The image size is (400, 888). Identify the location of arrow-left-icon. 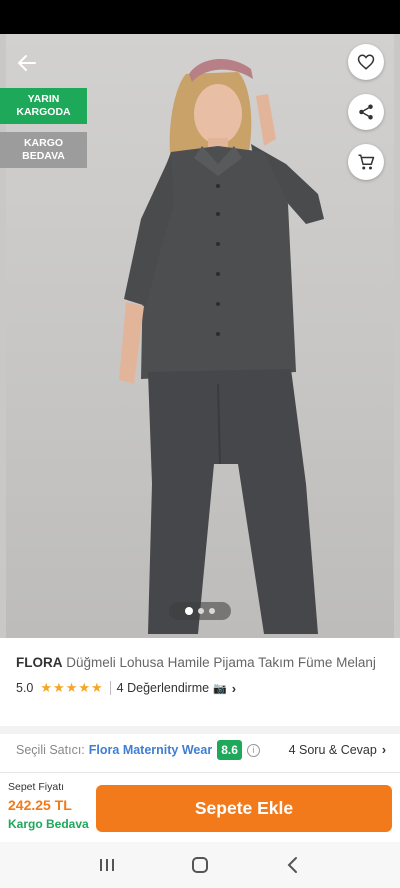
(27, 63).